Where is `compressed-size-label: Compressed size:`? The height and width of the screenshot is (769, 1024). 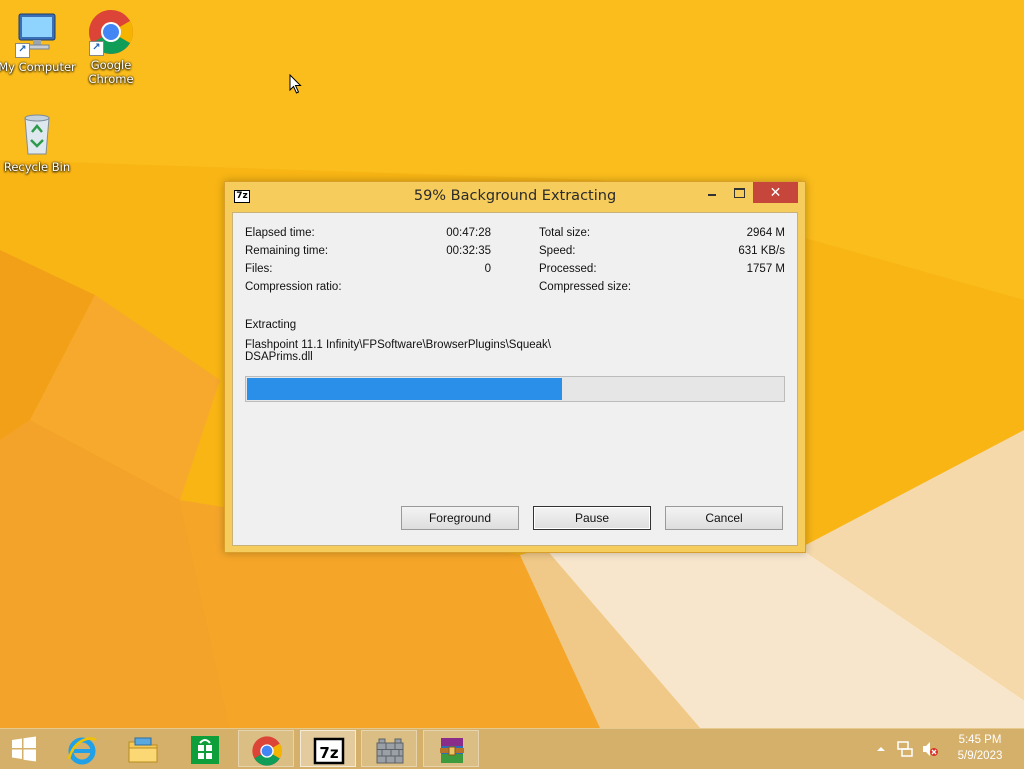 compressed-size-label: Compressed size: is located at coordinates (585, 287).